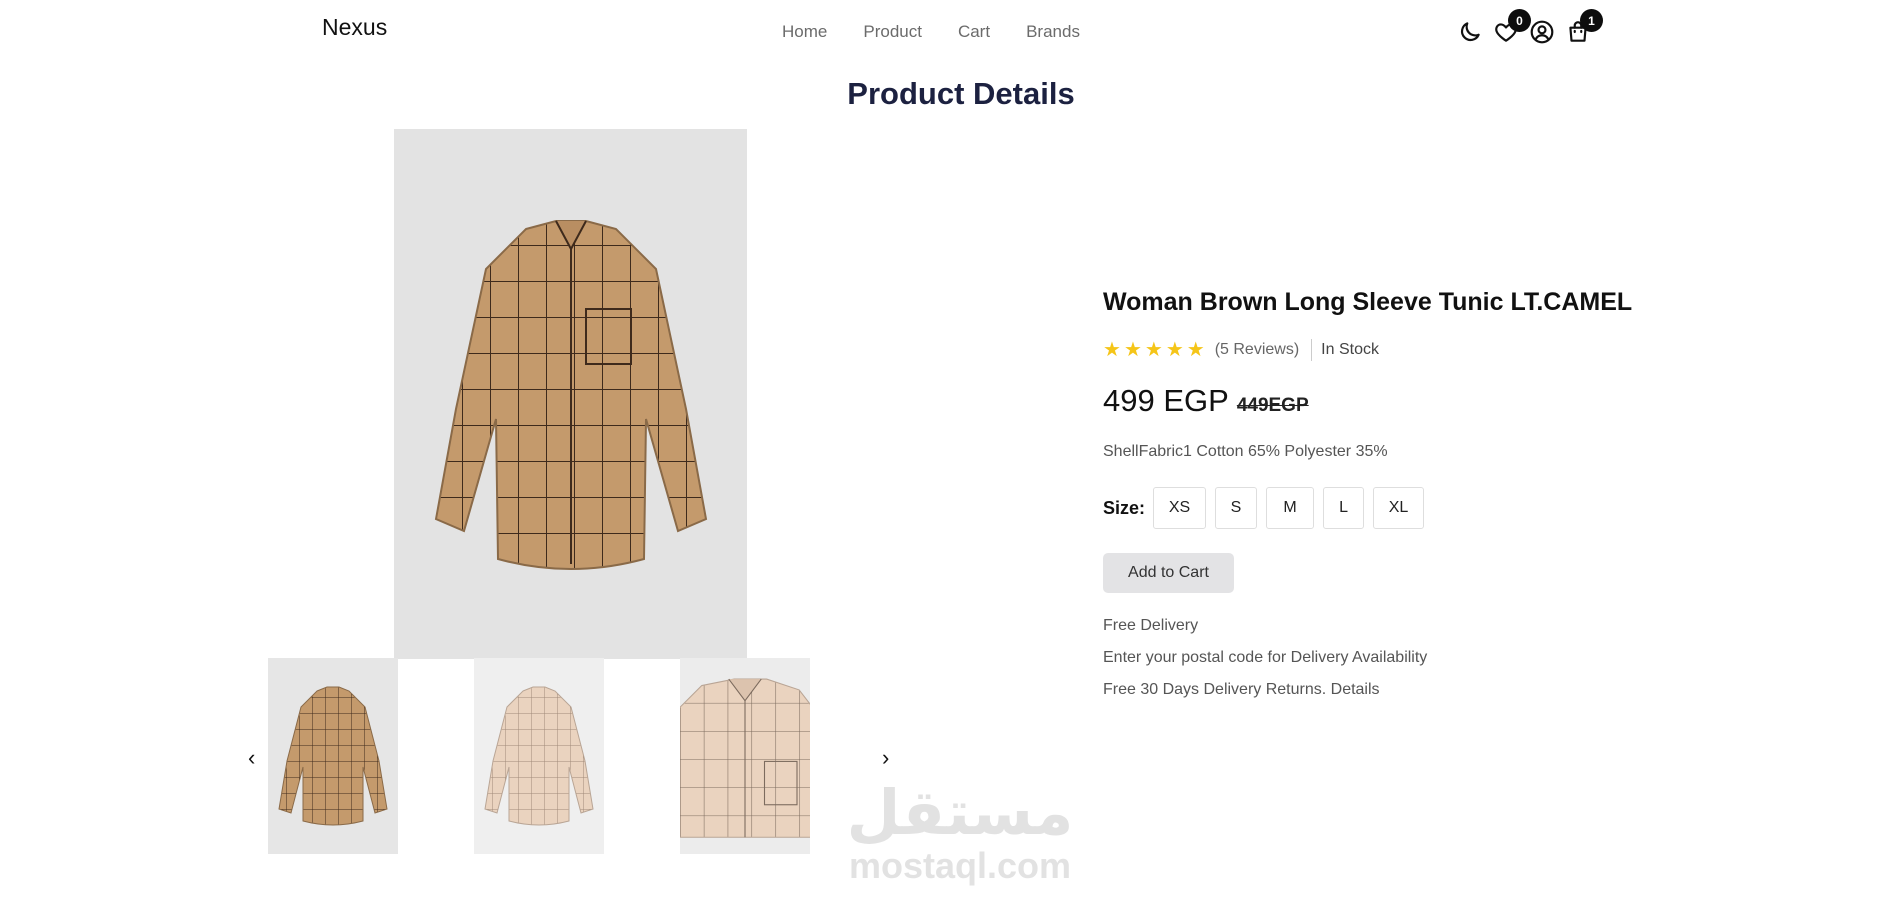  I want to click on header-icons: 0 1, so click(1529, 28).